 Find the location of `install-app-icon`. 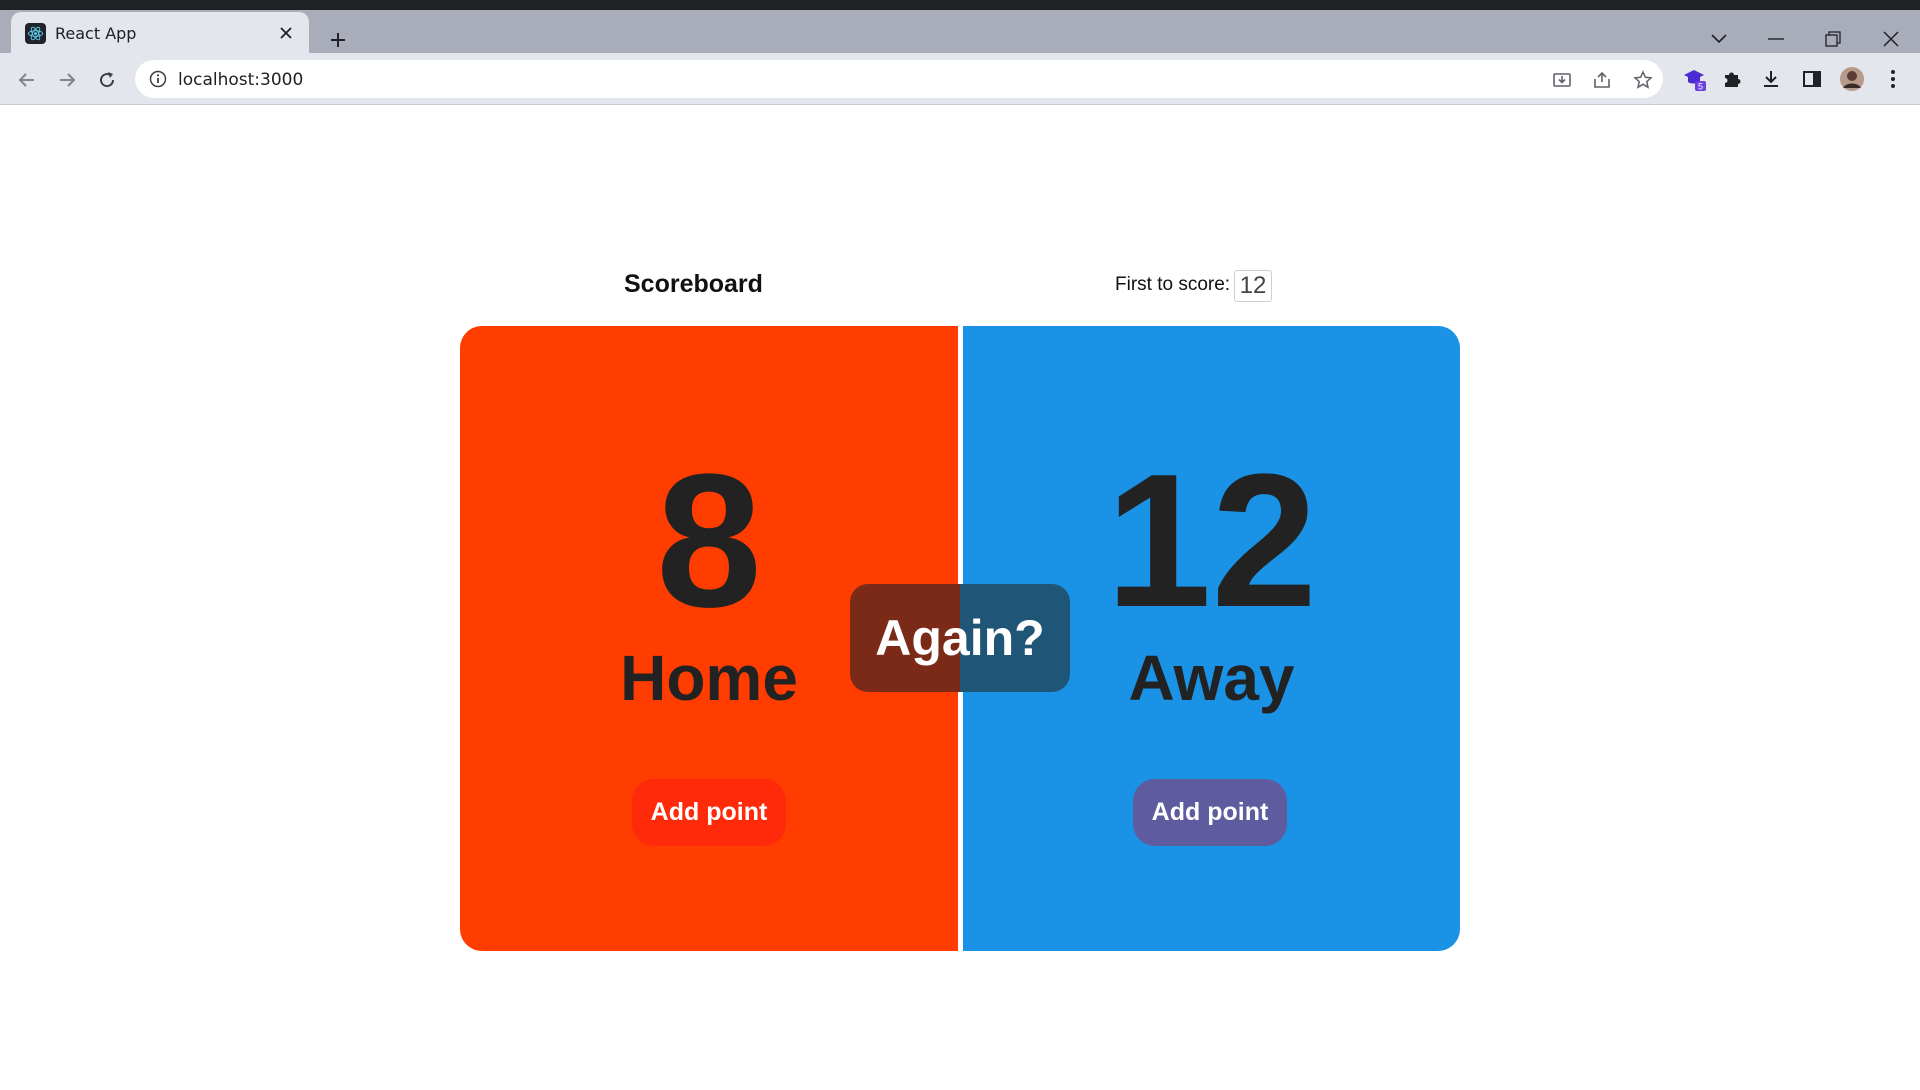

install-app-icon is located at coordinates (1562, 80).